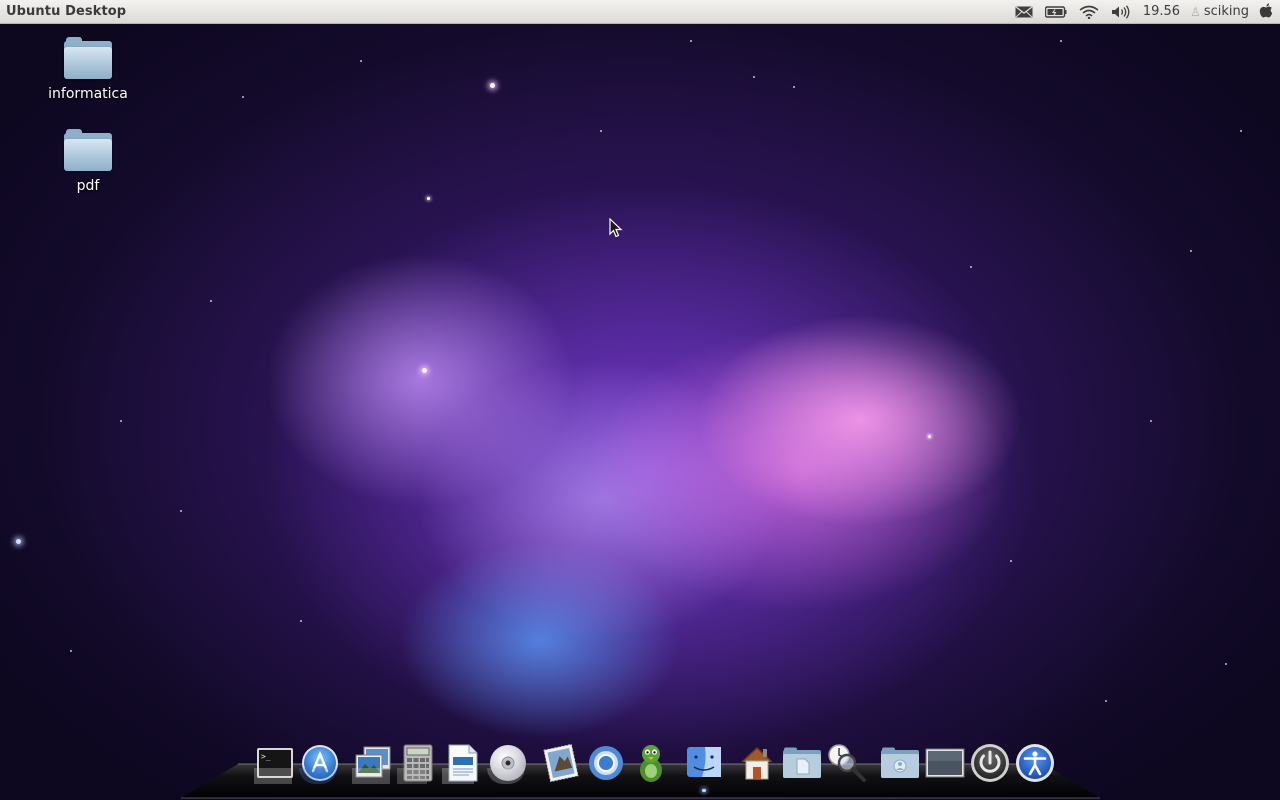 The width and height of the screenshot is (1280, 800). Describe the element at coordinates (1121, 12) in the screenshot. I see `volume-icon` at that location.